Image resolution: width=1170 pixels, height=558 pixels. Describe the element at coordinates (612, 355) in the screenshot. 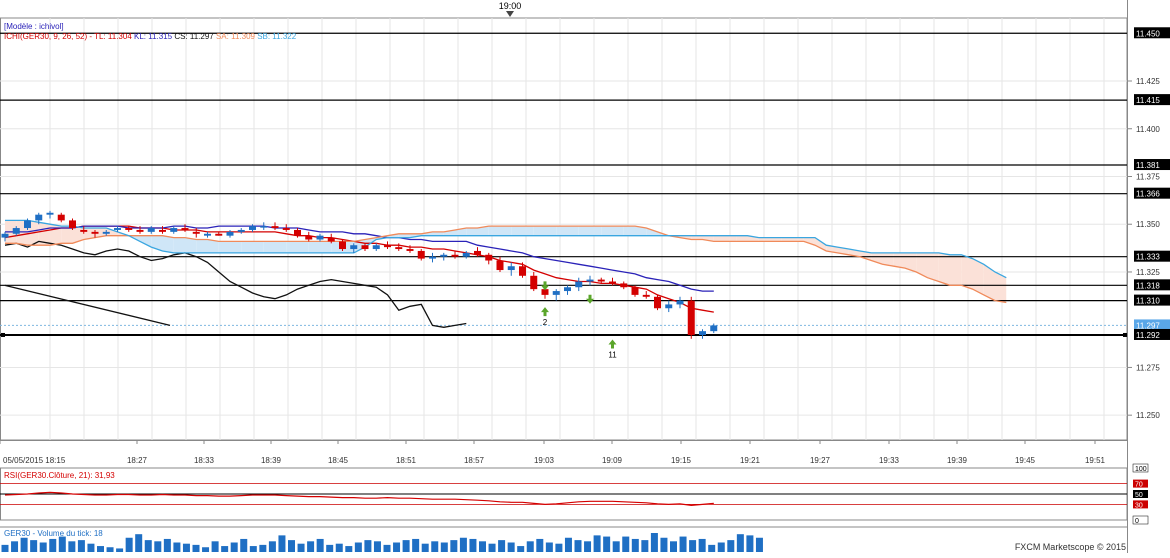

I see `arrow-label: 11` at that location.